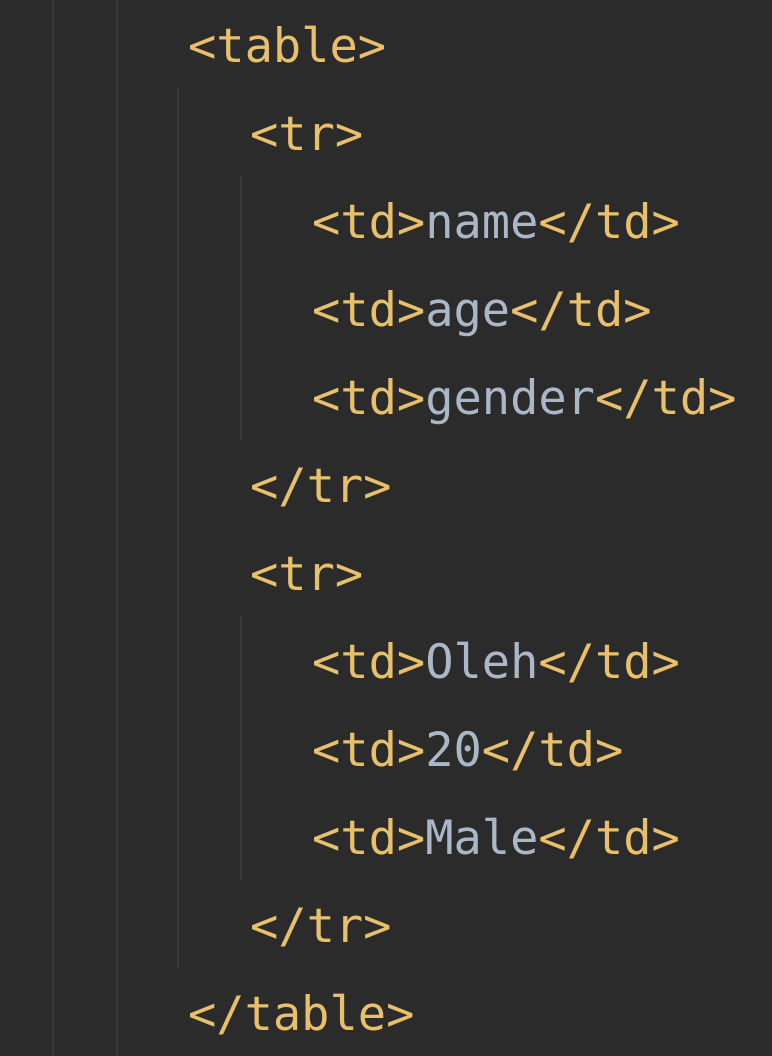  I want to click on code-line-td: <td>gender</td>, so click(368, 399).